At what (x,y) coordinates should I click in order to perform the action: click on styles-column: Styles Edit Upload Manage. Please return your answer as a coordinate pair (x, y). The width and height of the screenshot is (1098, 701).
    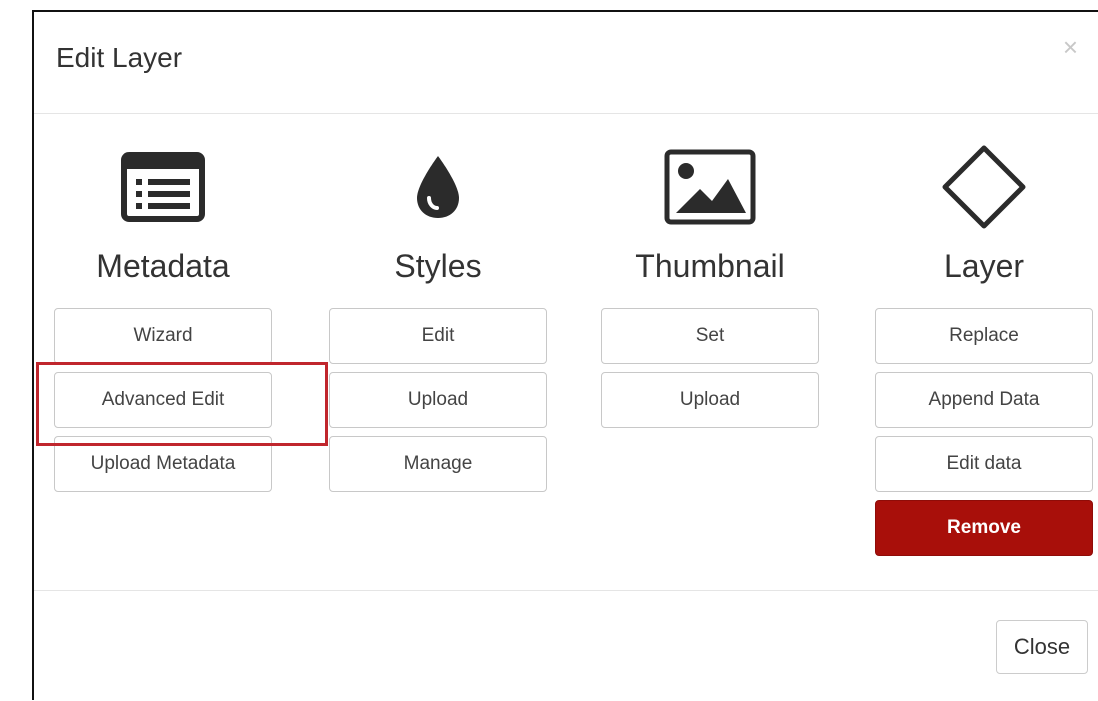
    Looking at the image, I should click on (438, 317).